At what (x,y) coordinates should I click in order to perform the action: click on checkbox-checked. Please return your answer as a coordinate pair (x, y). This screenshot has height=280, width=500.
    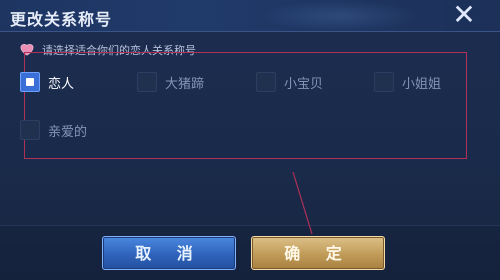
    Looking at the image, I should click on (30, 82).